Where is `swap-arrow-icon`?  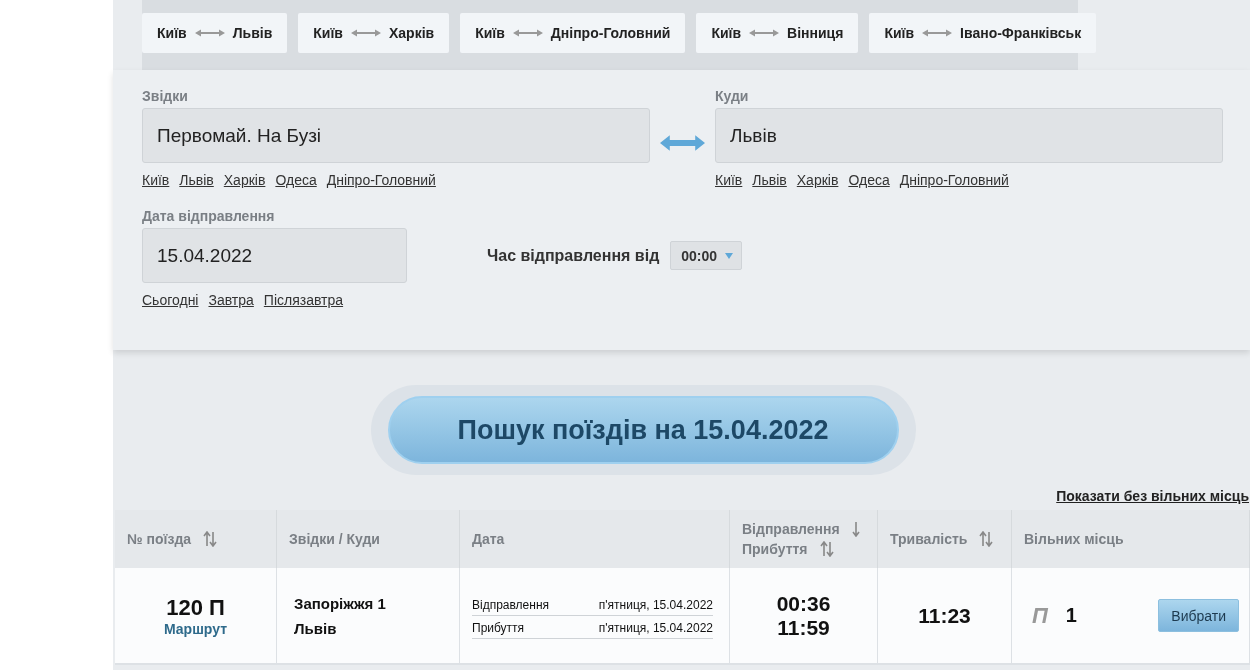
swap-arrow-icon is located at coordinates (682, 143).